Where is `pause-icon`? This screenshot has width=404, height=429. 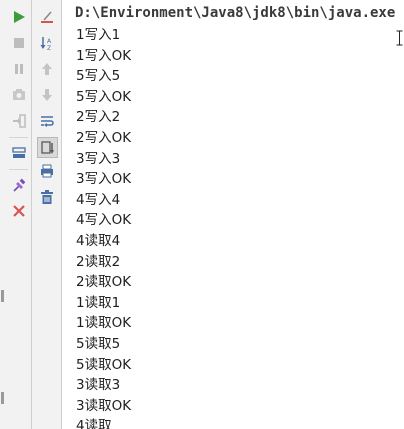 pause-icon is located at coordinates (19, 69).